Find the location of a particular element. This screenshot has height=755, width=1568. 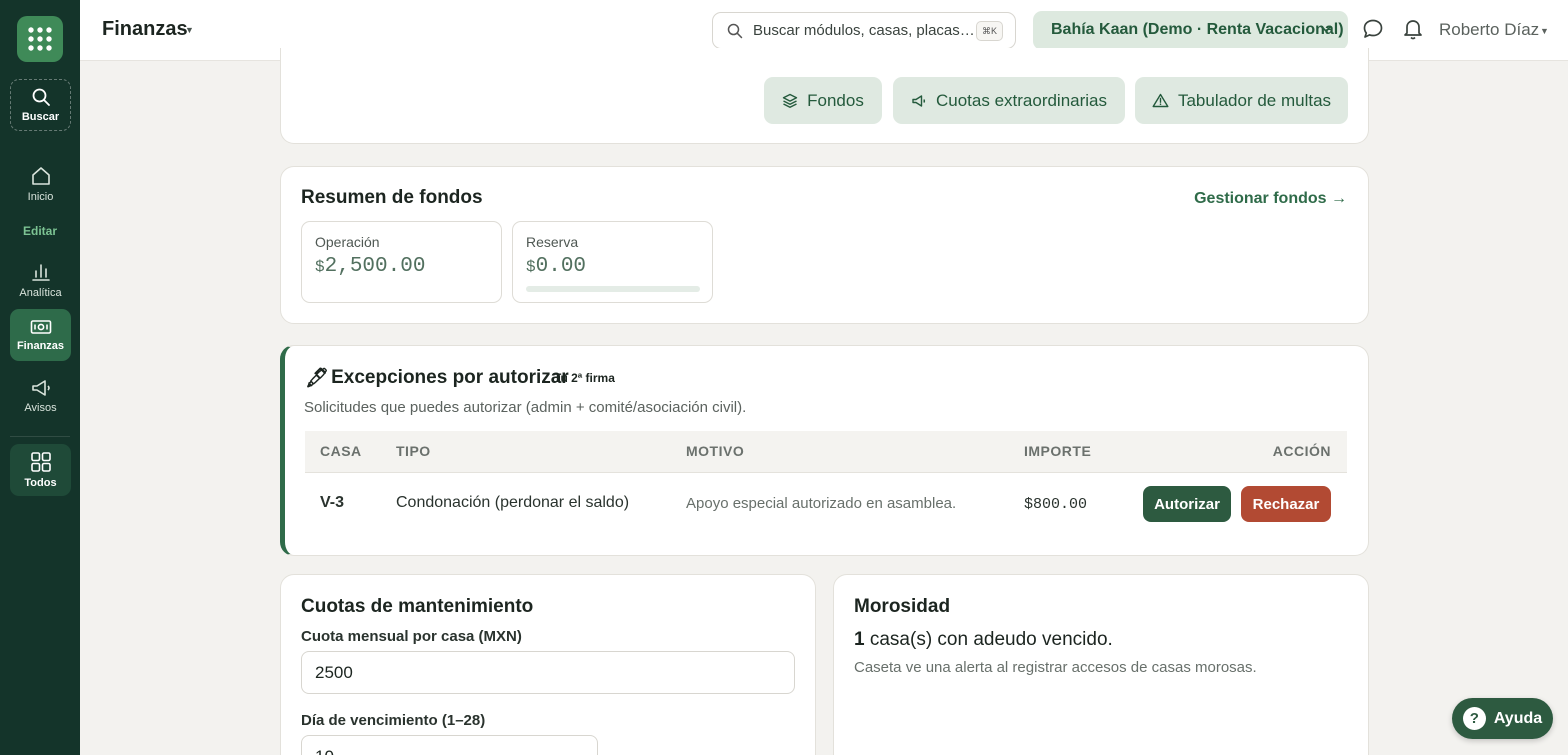

sidebar-item-inicio: Inicio is located at coordinates (40, 184).